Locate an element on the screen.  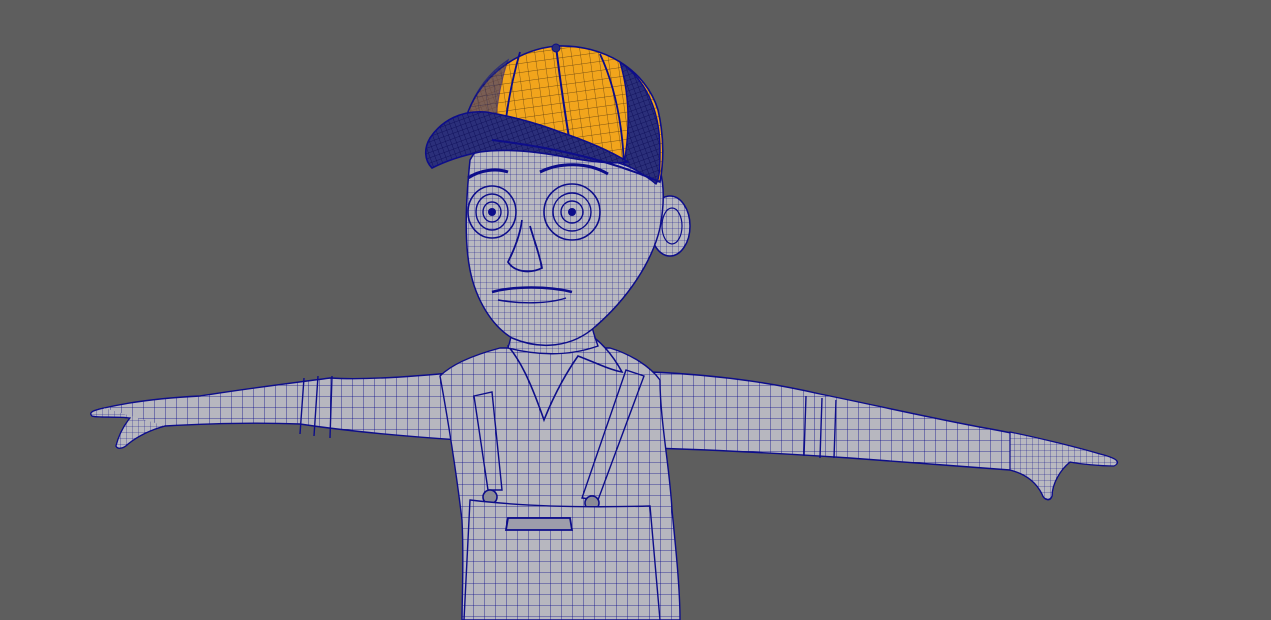
left-arm is located at coordinates (275, 410).